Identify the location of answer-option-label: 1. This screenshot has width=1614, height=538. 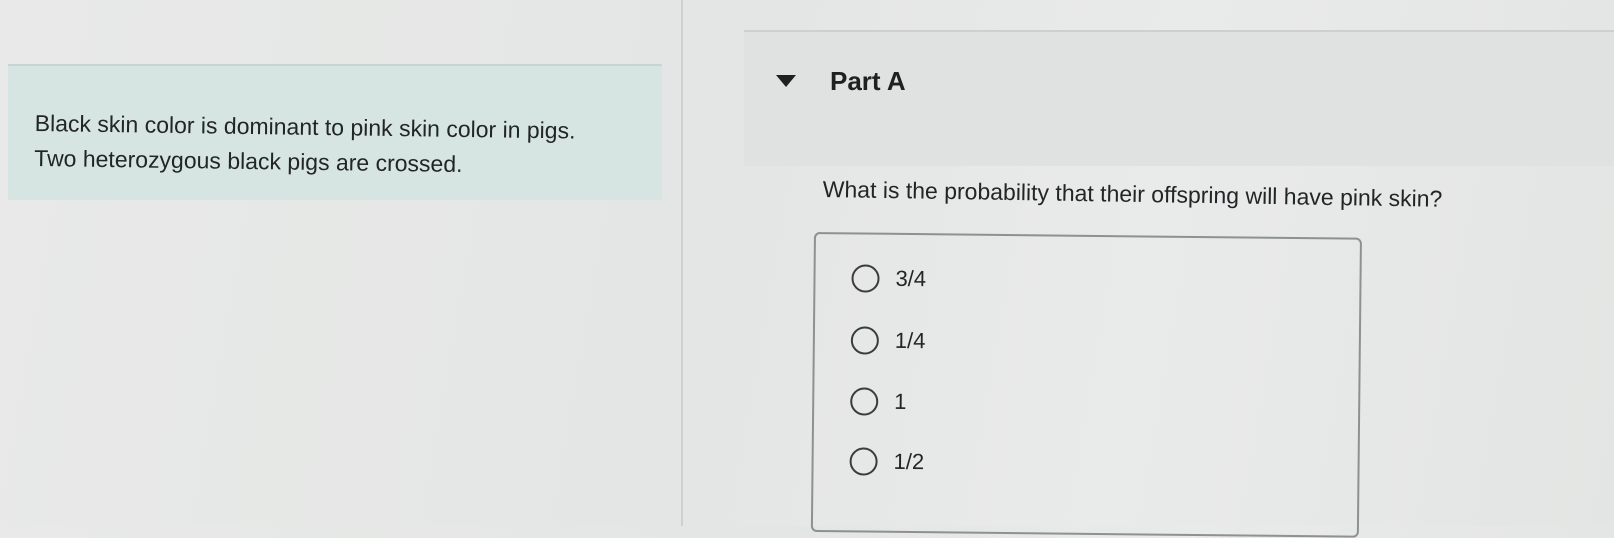
(900, 401).